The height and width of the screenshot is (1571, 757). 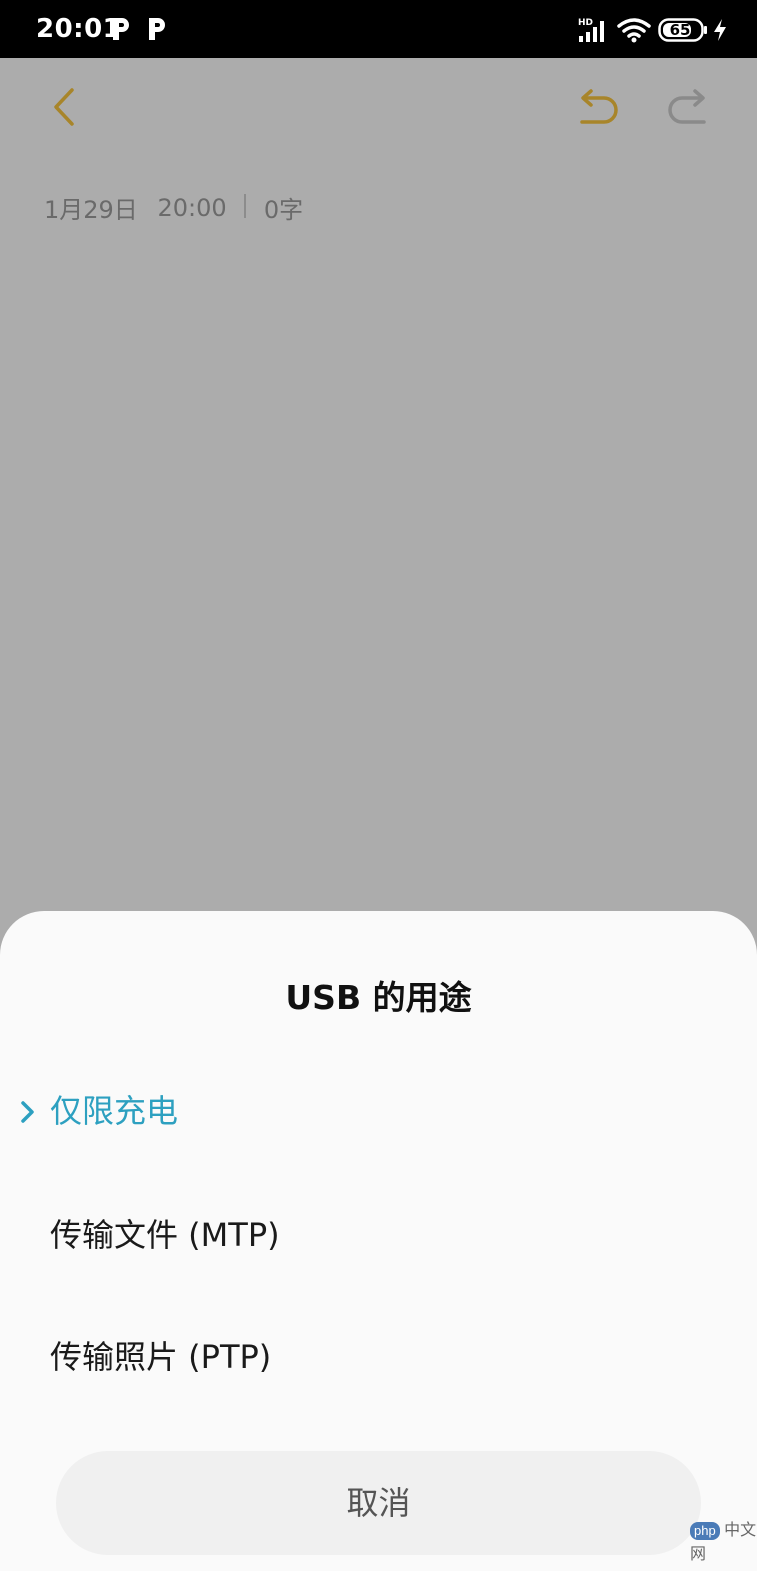 What do you see at coordinates (91, 210) in the screenshot?
I see `note-date: 1月29日` at bounding box center [91, 210].